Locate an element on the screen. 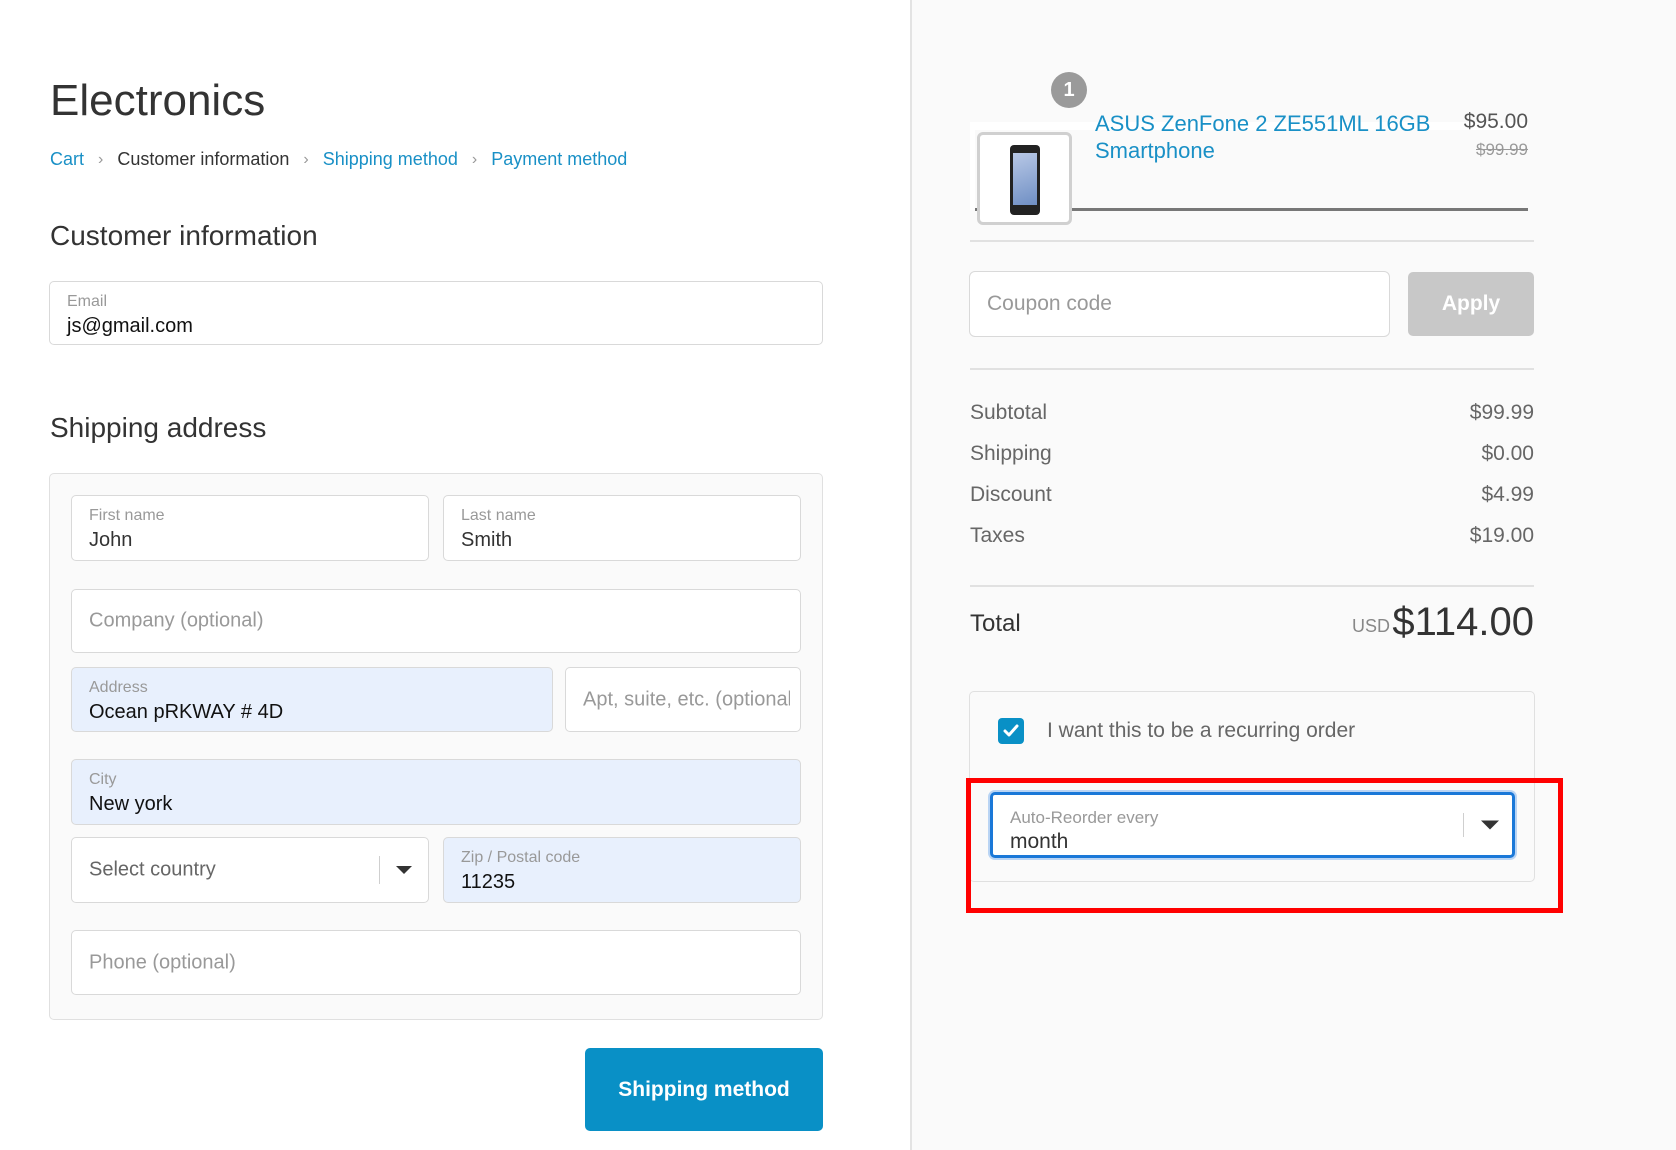 This screenshot has height=1150, width=1676. apt-placeholder: Apt, suite, etc. (optional) is located at coordinates (686, 699).